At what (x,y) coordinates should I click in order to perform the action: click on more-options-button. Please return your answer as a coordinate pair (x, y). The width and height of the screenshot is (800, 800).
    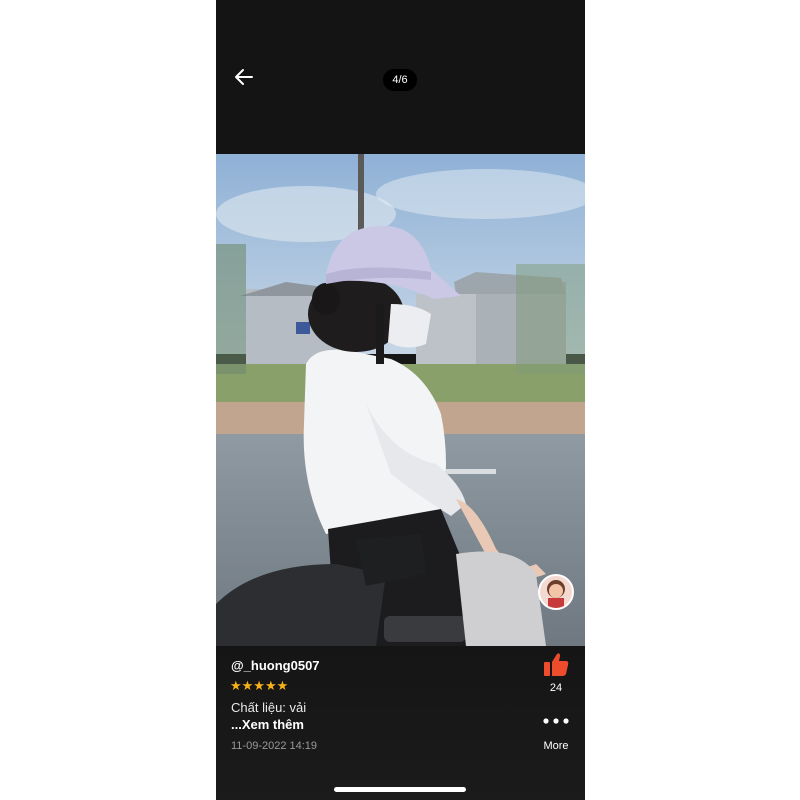
    Looking at the image, I should click on (556, 720).